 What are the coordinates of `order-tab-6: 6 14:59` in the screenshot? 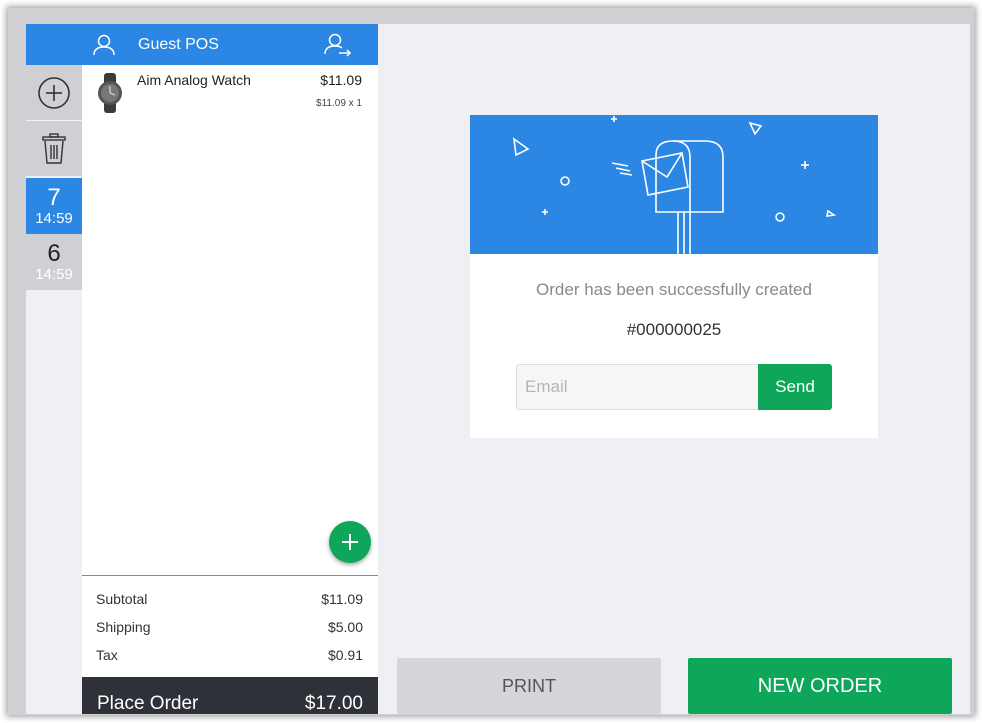 It's located at (54, 262).